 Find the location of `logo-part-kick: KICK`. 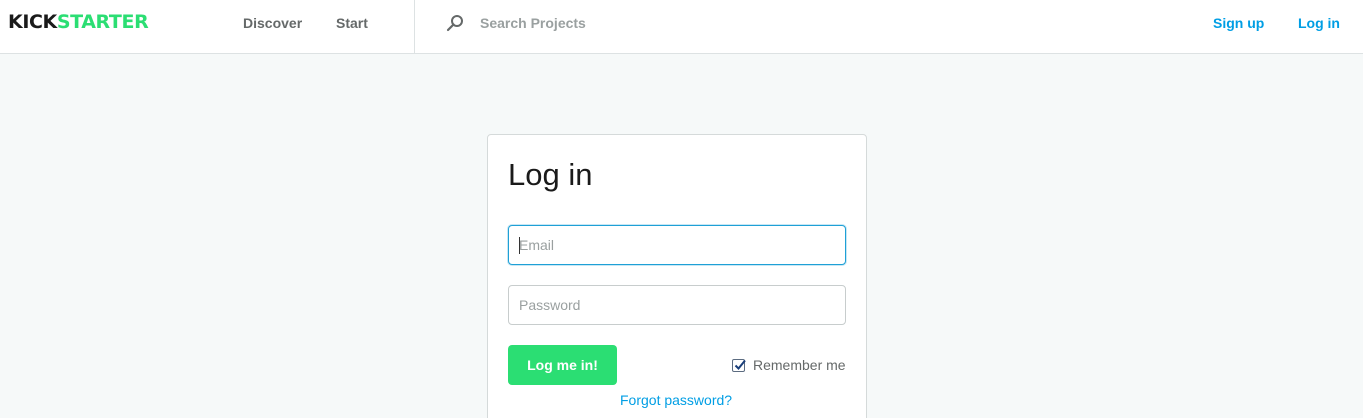

logo-part-kick: KICK is located at coordinates (32, 22).